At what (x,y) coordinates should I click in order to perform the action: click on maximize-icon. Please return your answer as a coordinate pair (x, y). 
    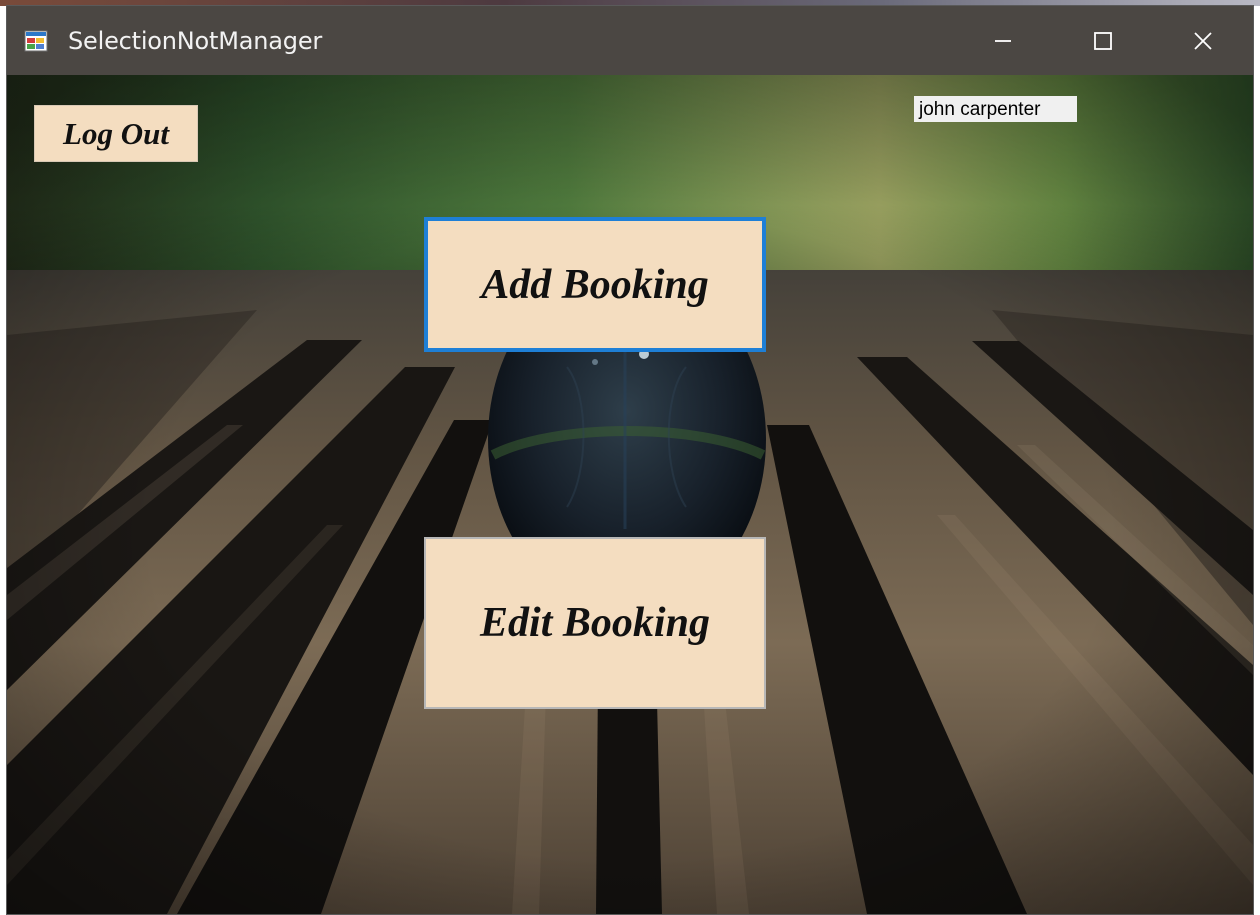
    Looking at the image, I should click on (1103, 41).